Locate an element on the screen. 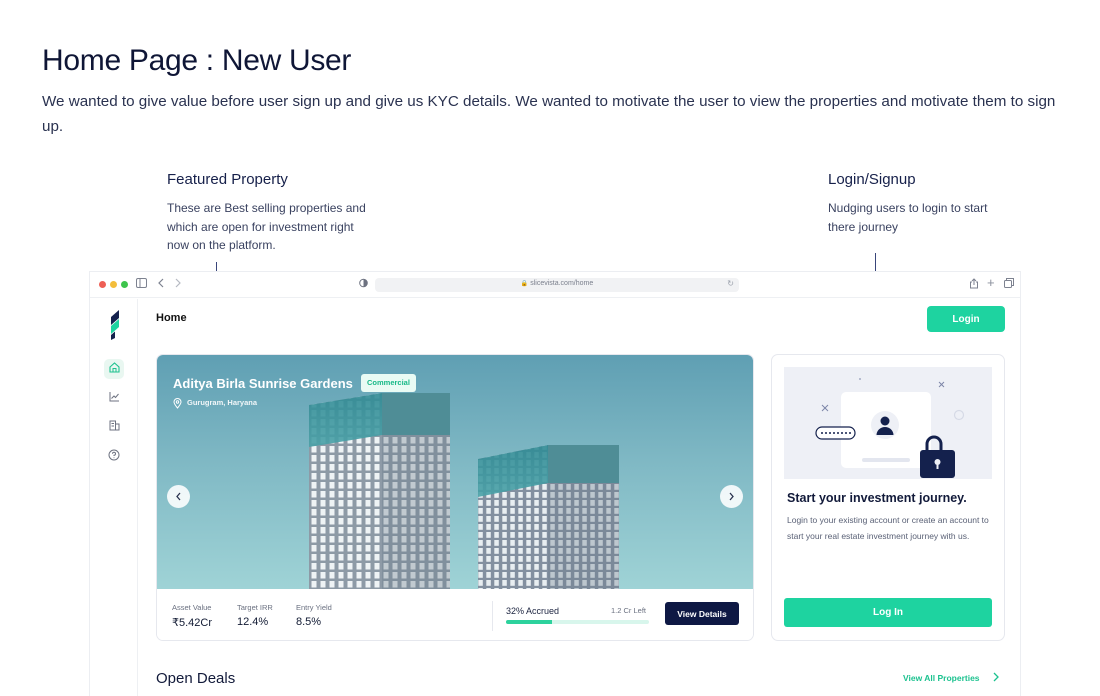 The height and width of the screenshot is (696, 1100). privacy-shield-icon is located at coordinates (363, 285).